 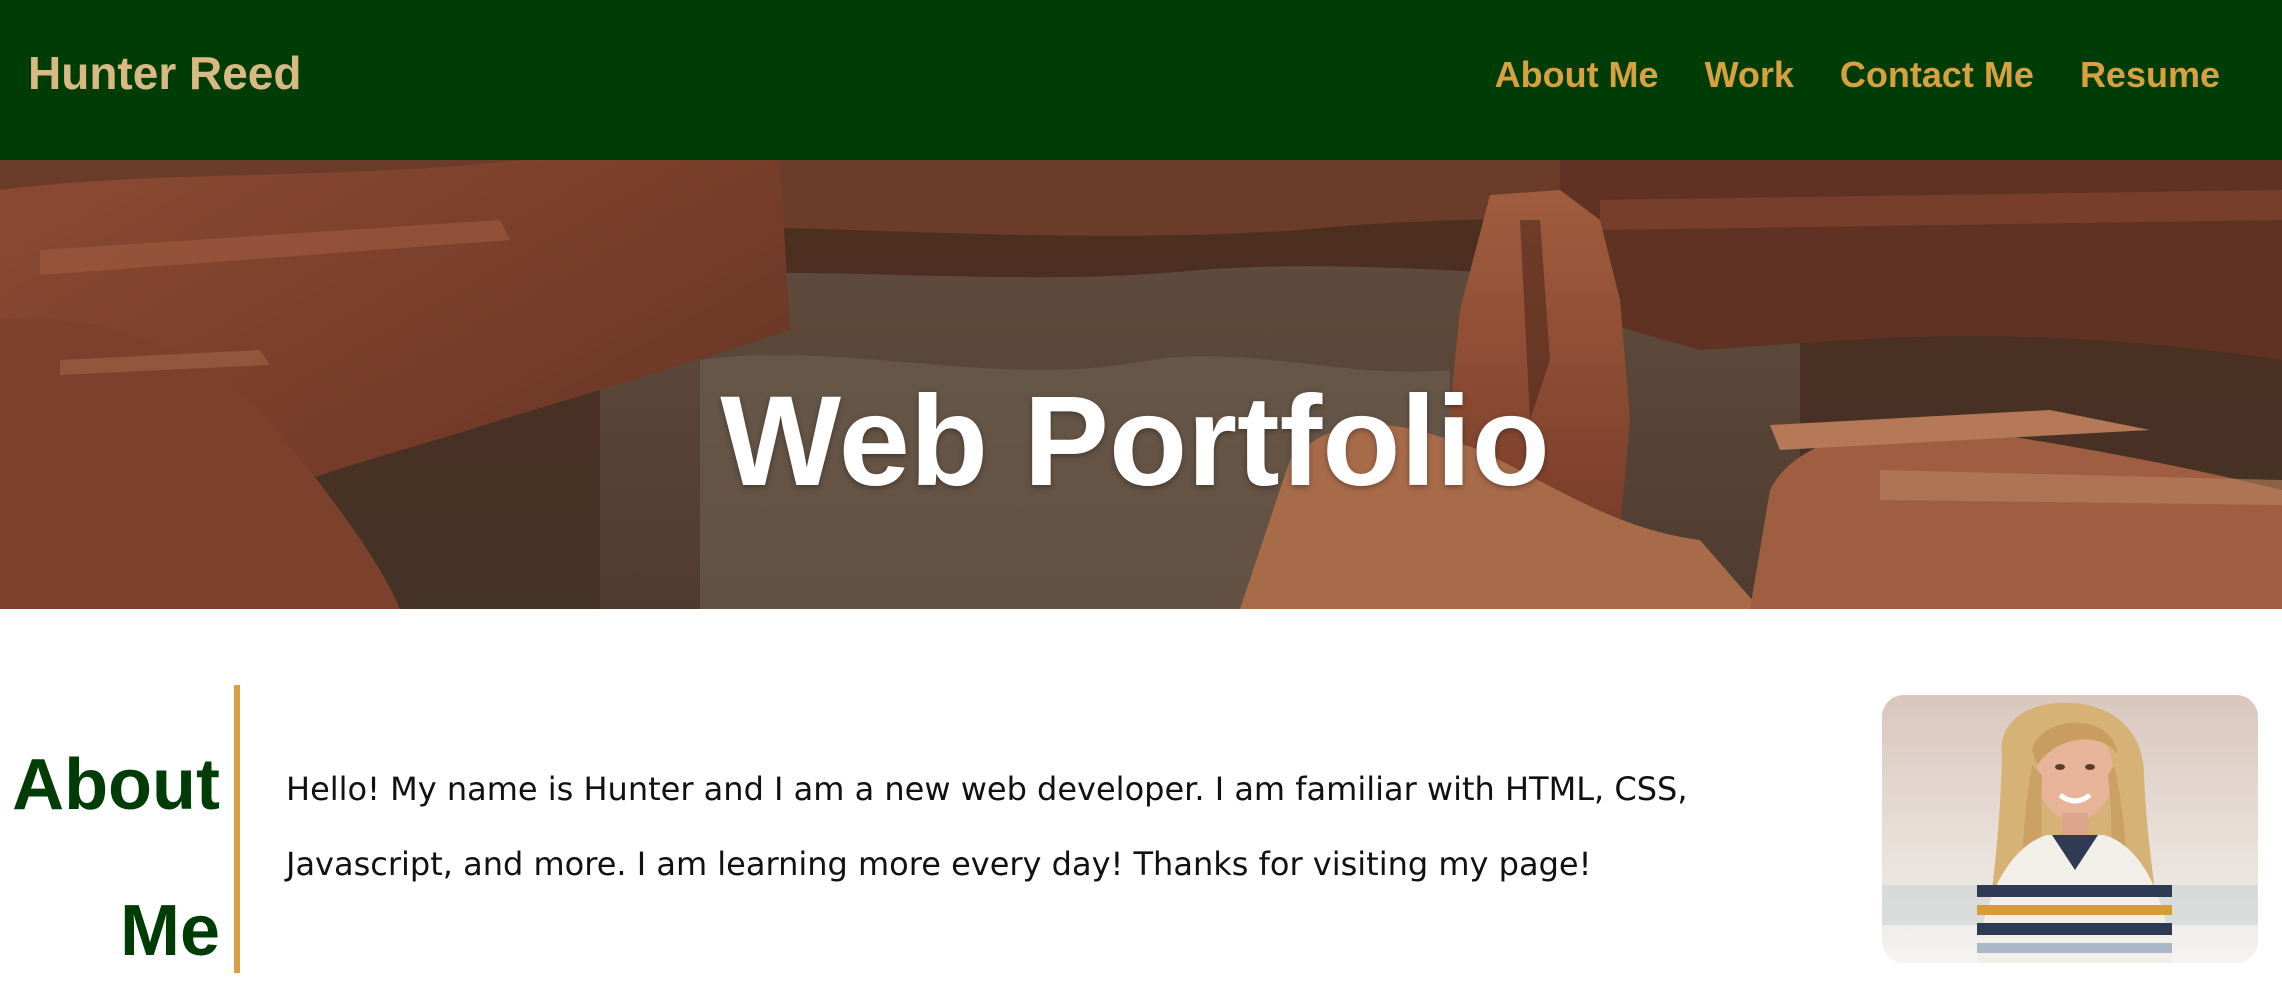 What do you see at coordinates (1135, 441) in the screenshot?
I see `hero-title: Web Portfolio` at bounding box center [1135, 441].